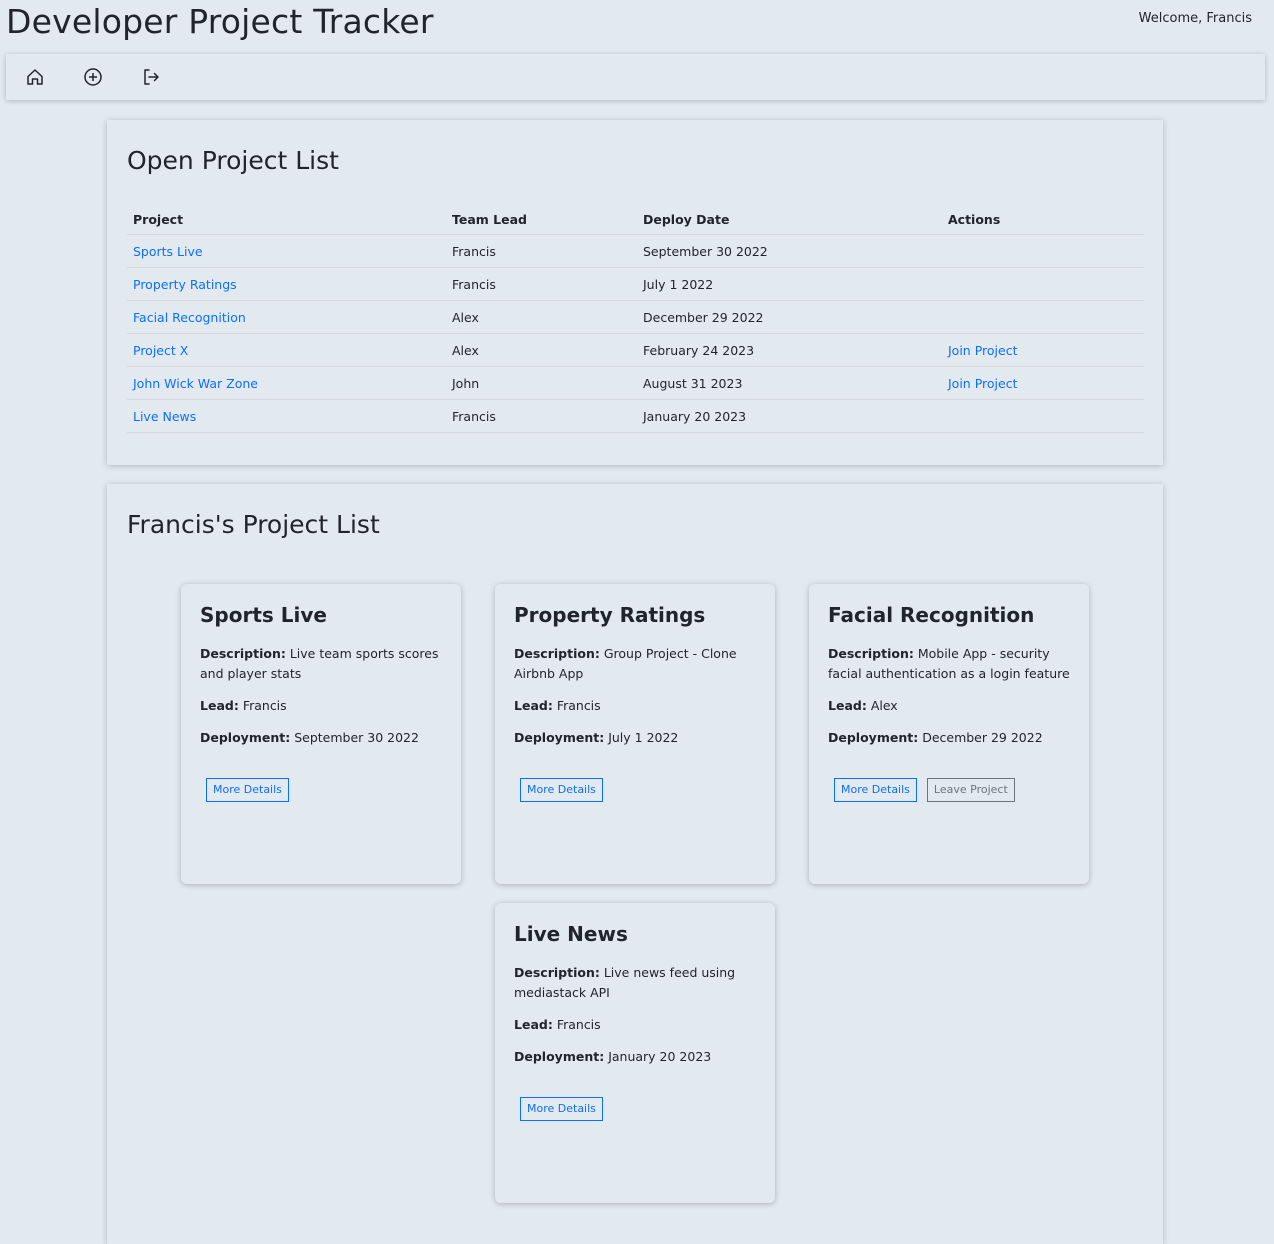 The width and height of the screenshot is (1274, 1244). I want to click on column-header-project: Project, so click(286, 220).